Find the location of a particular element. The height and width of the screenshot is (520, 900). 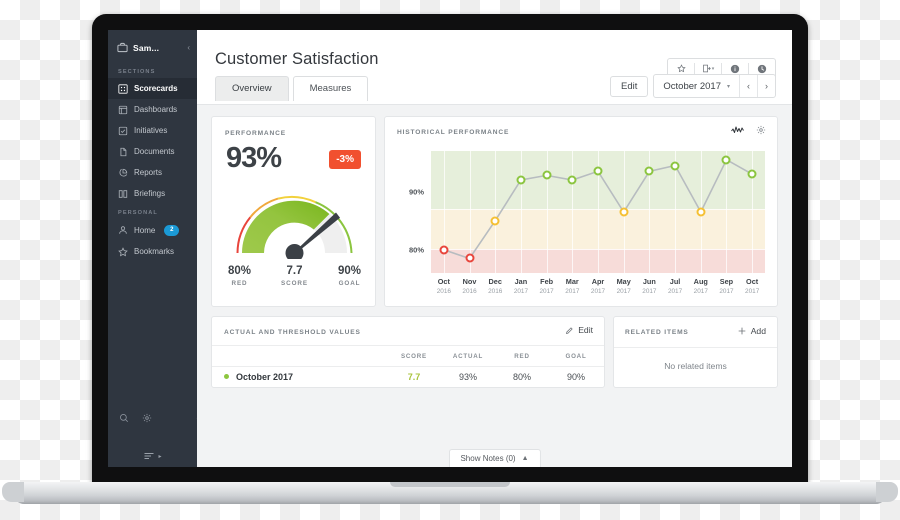

table-header-row: SCORE ACTUAL RED GOAL is located at coordinates (408, 356).